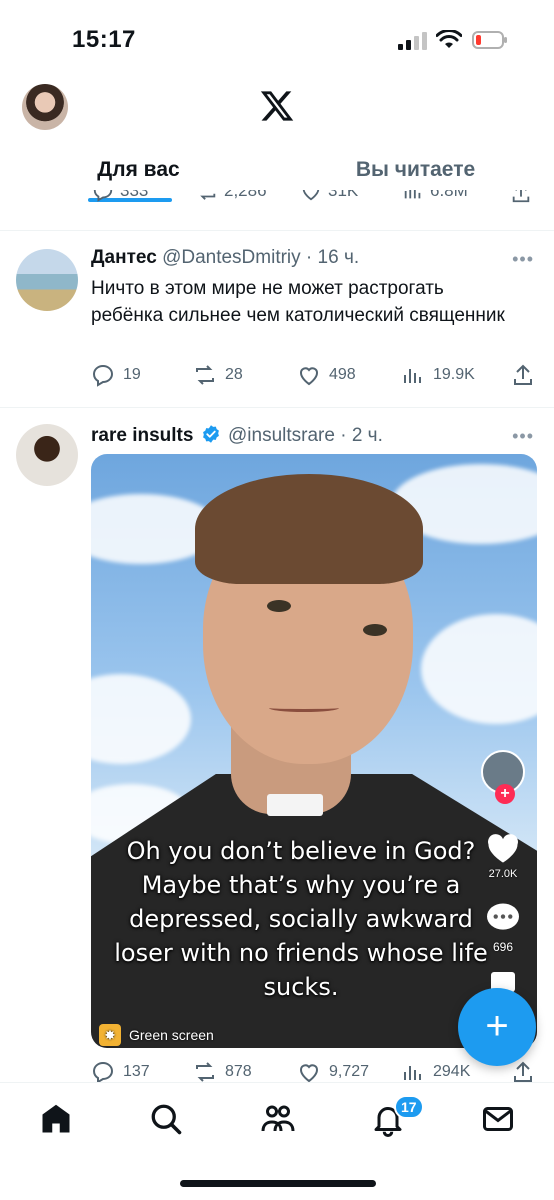 This screenshot has width=554, height=1200. What do you see at coordinates (503, 947) in the screenshot?
I see `video-comments: 696` at bounding box center [503, 947].